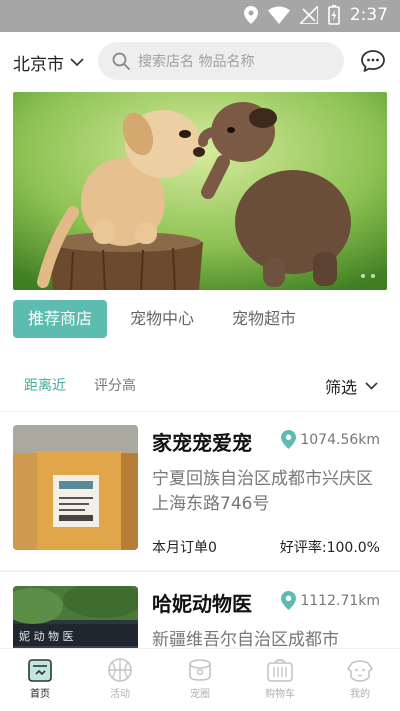 This screenshot has width=400, height=711. I want to click on carousel-indicator, so click(368, 276).